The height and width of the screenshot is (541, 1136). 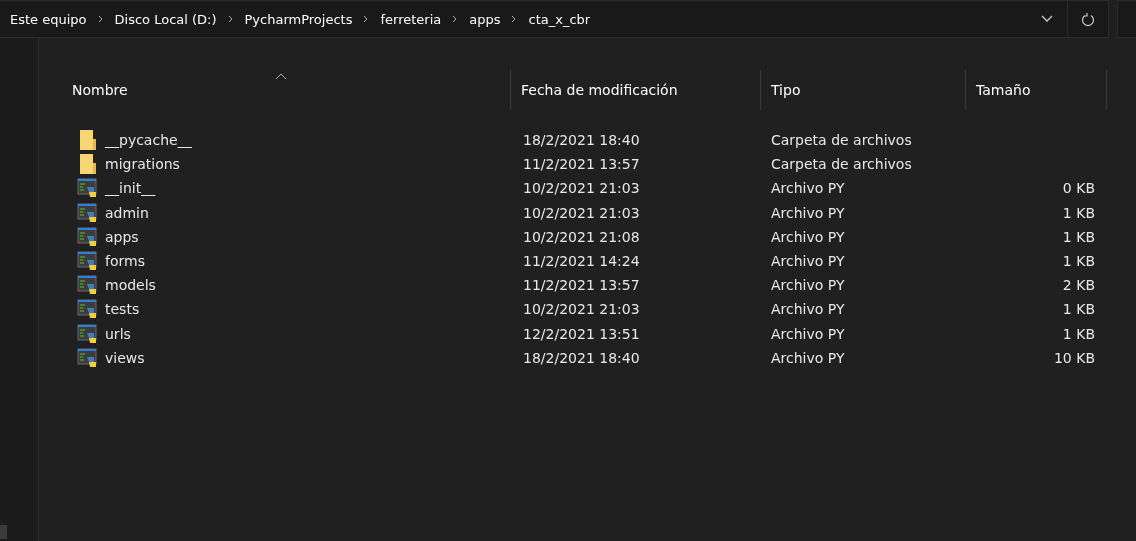 What do you see at coordinates (3, 532) in the screenshot?
I see `scrollbar-thumb` at bounding box center [3, 532].